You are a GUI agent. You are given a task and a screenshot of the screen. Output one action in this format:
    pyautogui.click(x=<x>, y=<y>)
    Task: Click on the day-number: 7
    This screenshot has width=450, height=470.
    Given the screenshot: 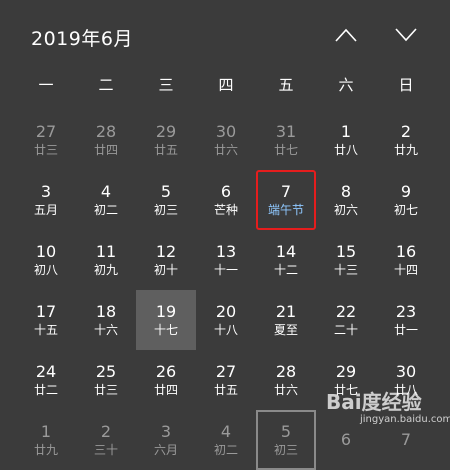 What is the action you would take?
    pyautogui.click(x=406, y=439)
    